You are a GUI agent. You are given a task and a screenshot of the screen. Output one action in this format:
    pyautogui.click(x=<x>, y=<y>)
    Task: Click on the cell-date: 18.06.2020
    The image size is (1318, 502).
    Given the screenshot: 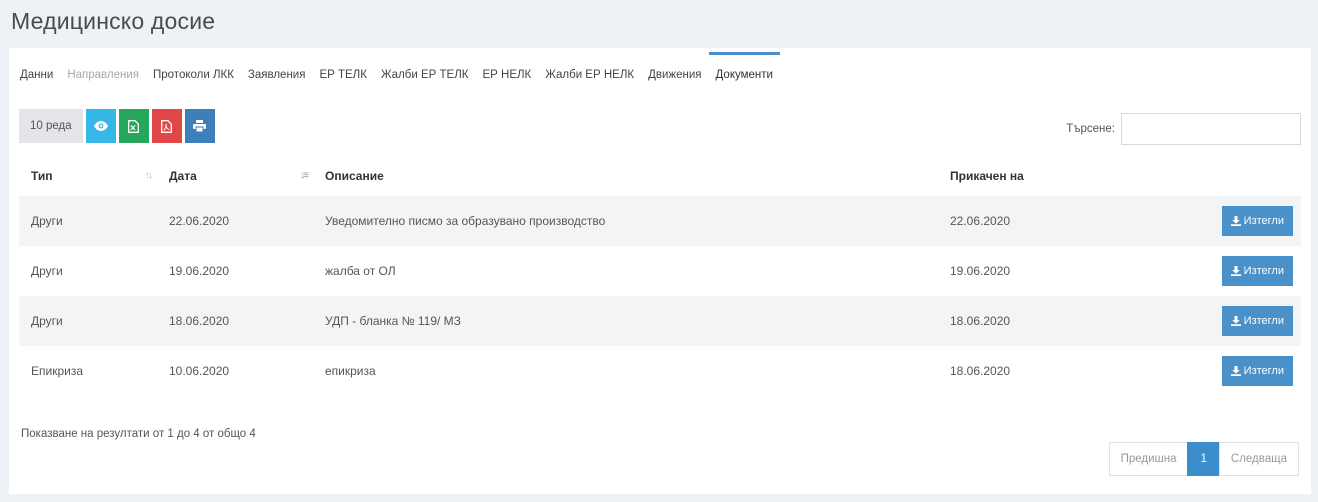 What is the action you would take?
    pyautogui.click(x=235, y=321)
    